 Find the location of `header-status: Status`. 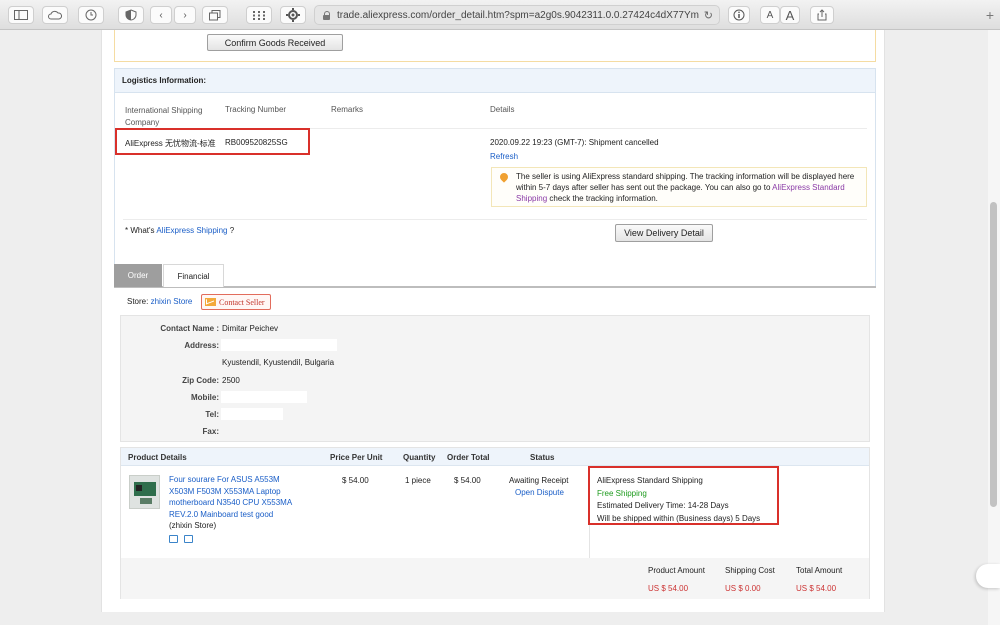

header-status: Status is located at coordinates (542, 457).